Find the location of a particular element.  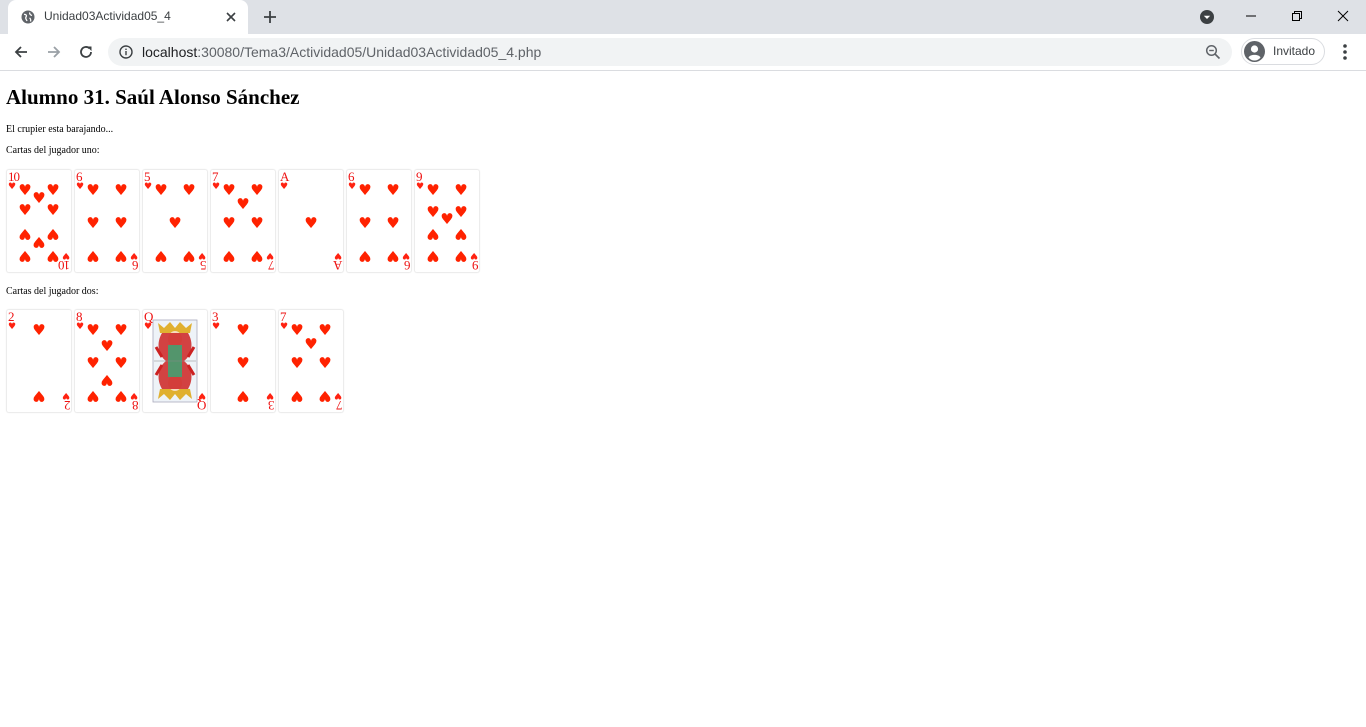

card-rank: 3 is located at coordinates (271, 405).